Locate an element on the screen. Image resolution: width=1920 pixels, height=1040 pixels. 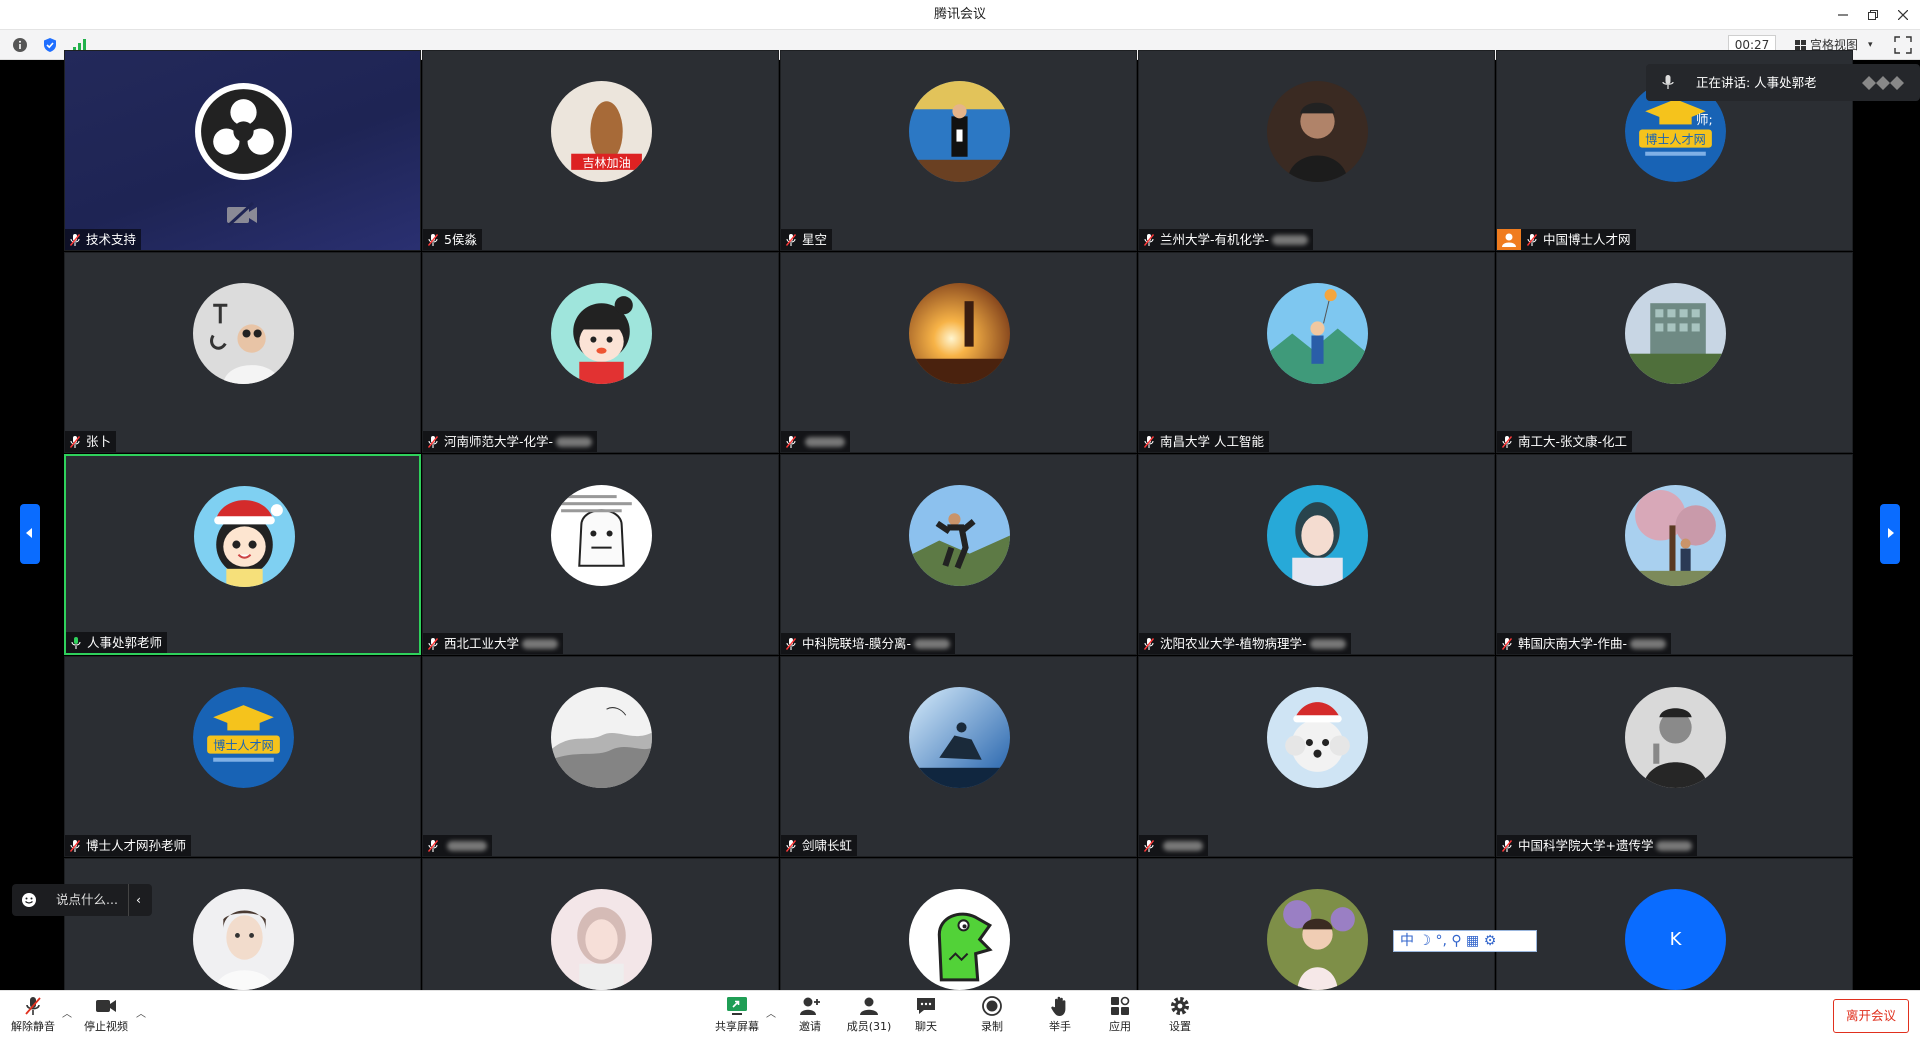
leave-meeting-button: 离开会议 is located at coordinates (1871, 1016).